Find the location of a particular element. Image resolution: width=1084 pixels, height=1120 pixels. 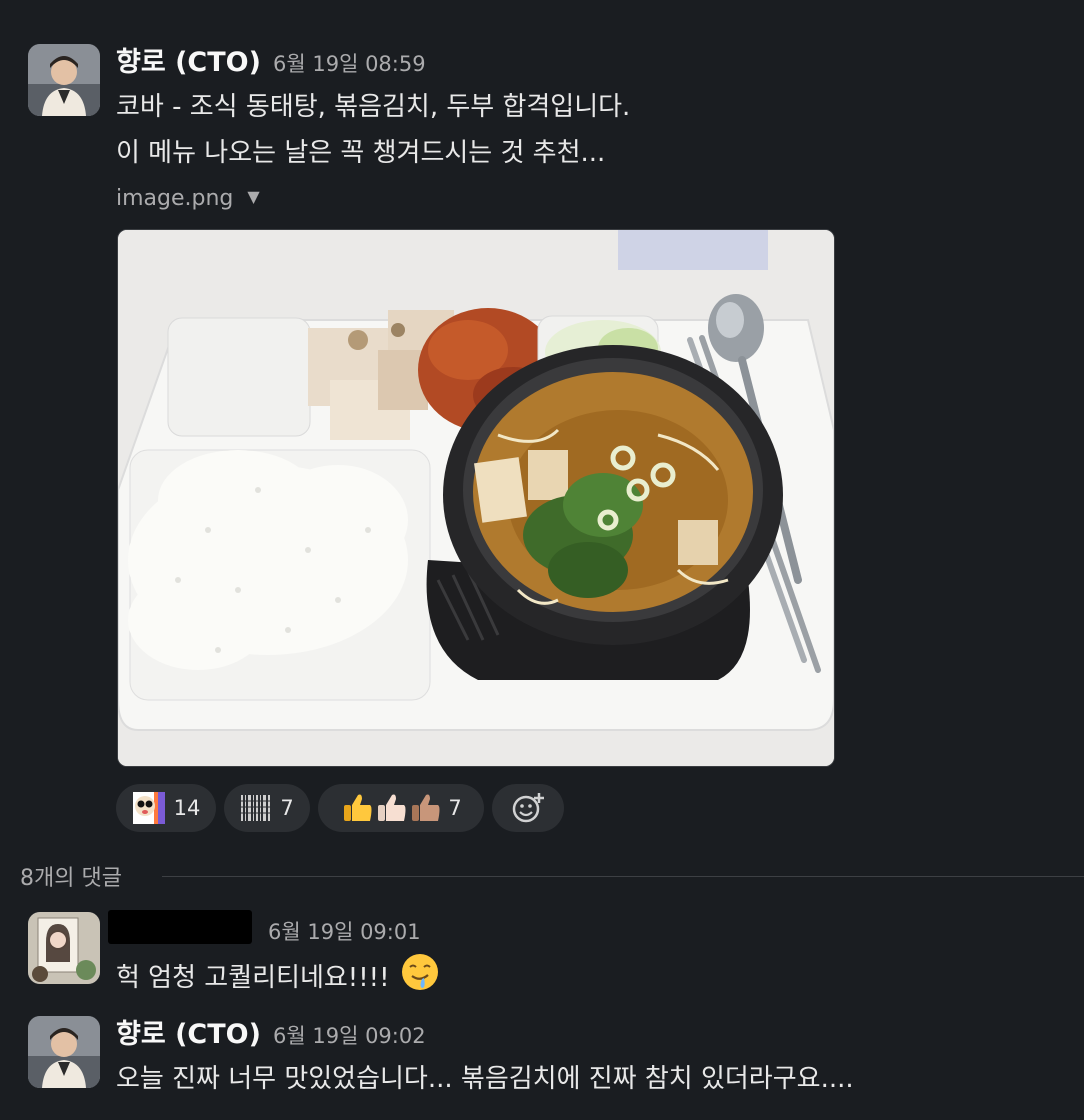

message-timestamp: 6월 19일 09:02 is located at coordinates (349, 1035).